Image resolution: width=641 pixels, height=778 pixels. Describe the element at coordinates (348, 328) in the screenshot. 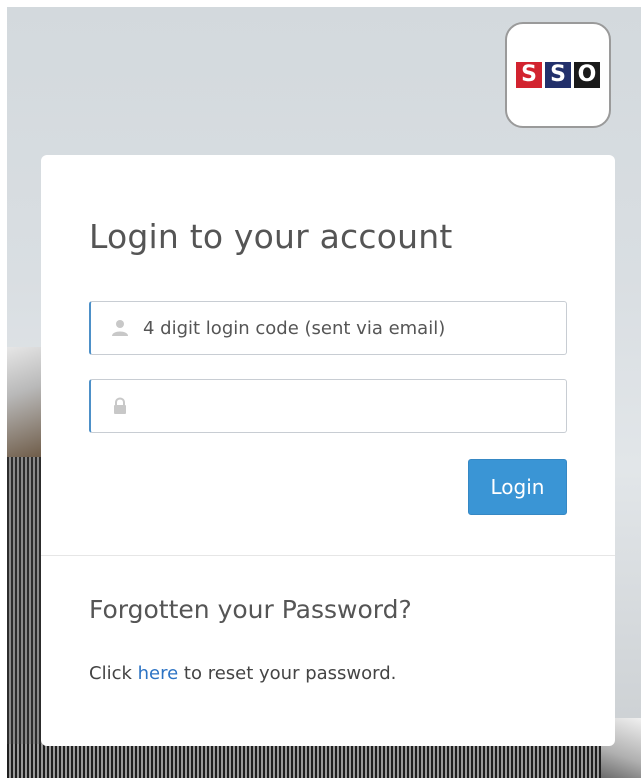

I see `login-code-input` at that location.